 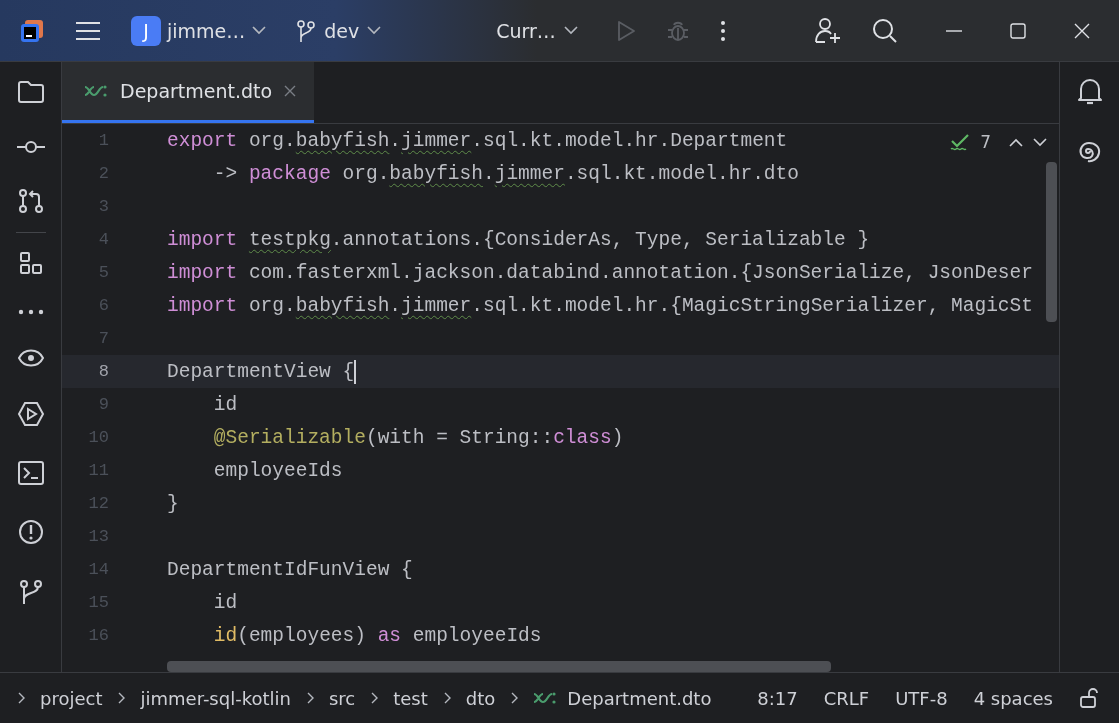 I want to click on breadcrumb: project, so click(x=71, y=698).